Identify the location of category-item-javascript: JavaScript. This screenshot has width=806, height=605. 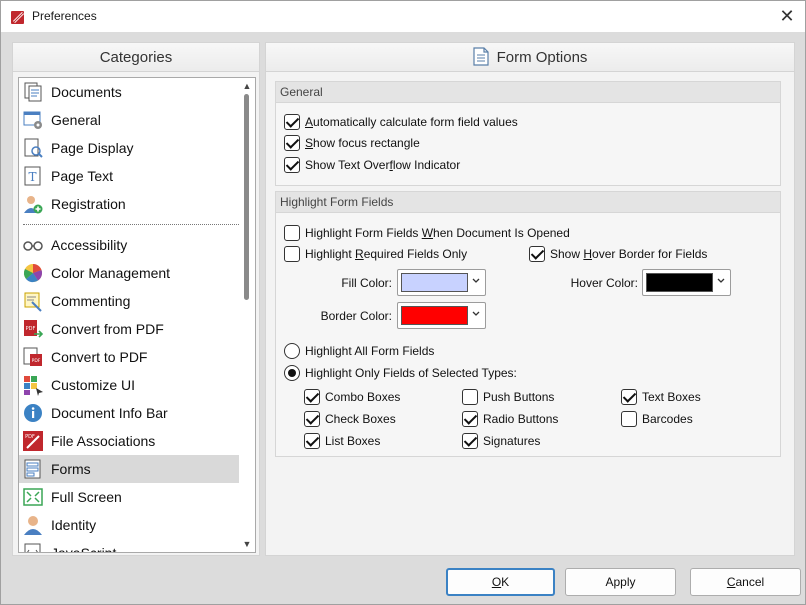
(137, 545).